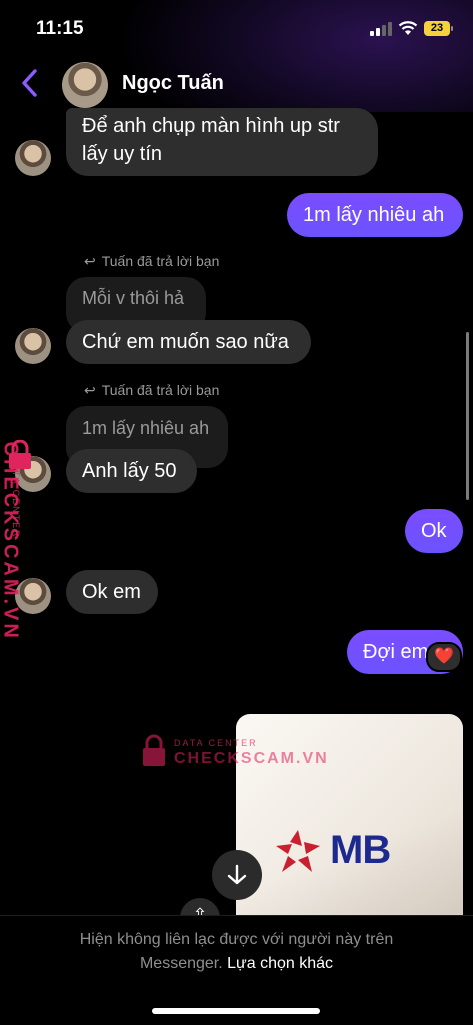  I want to click on lock-watermark-icon, so click(154, 750).